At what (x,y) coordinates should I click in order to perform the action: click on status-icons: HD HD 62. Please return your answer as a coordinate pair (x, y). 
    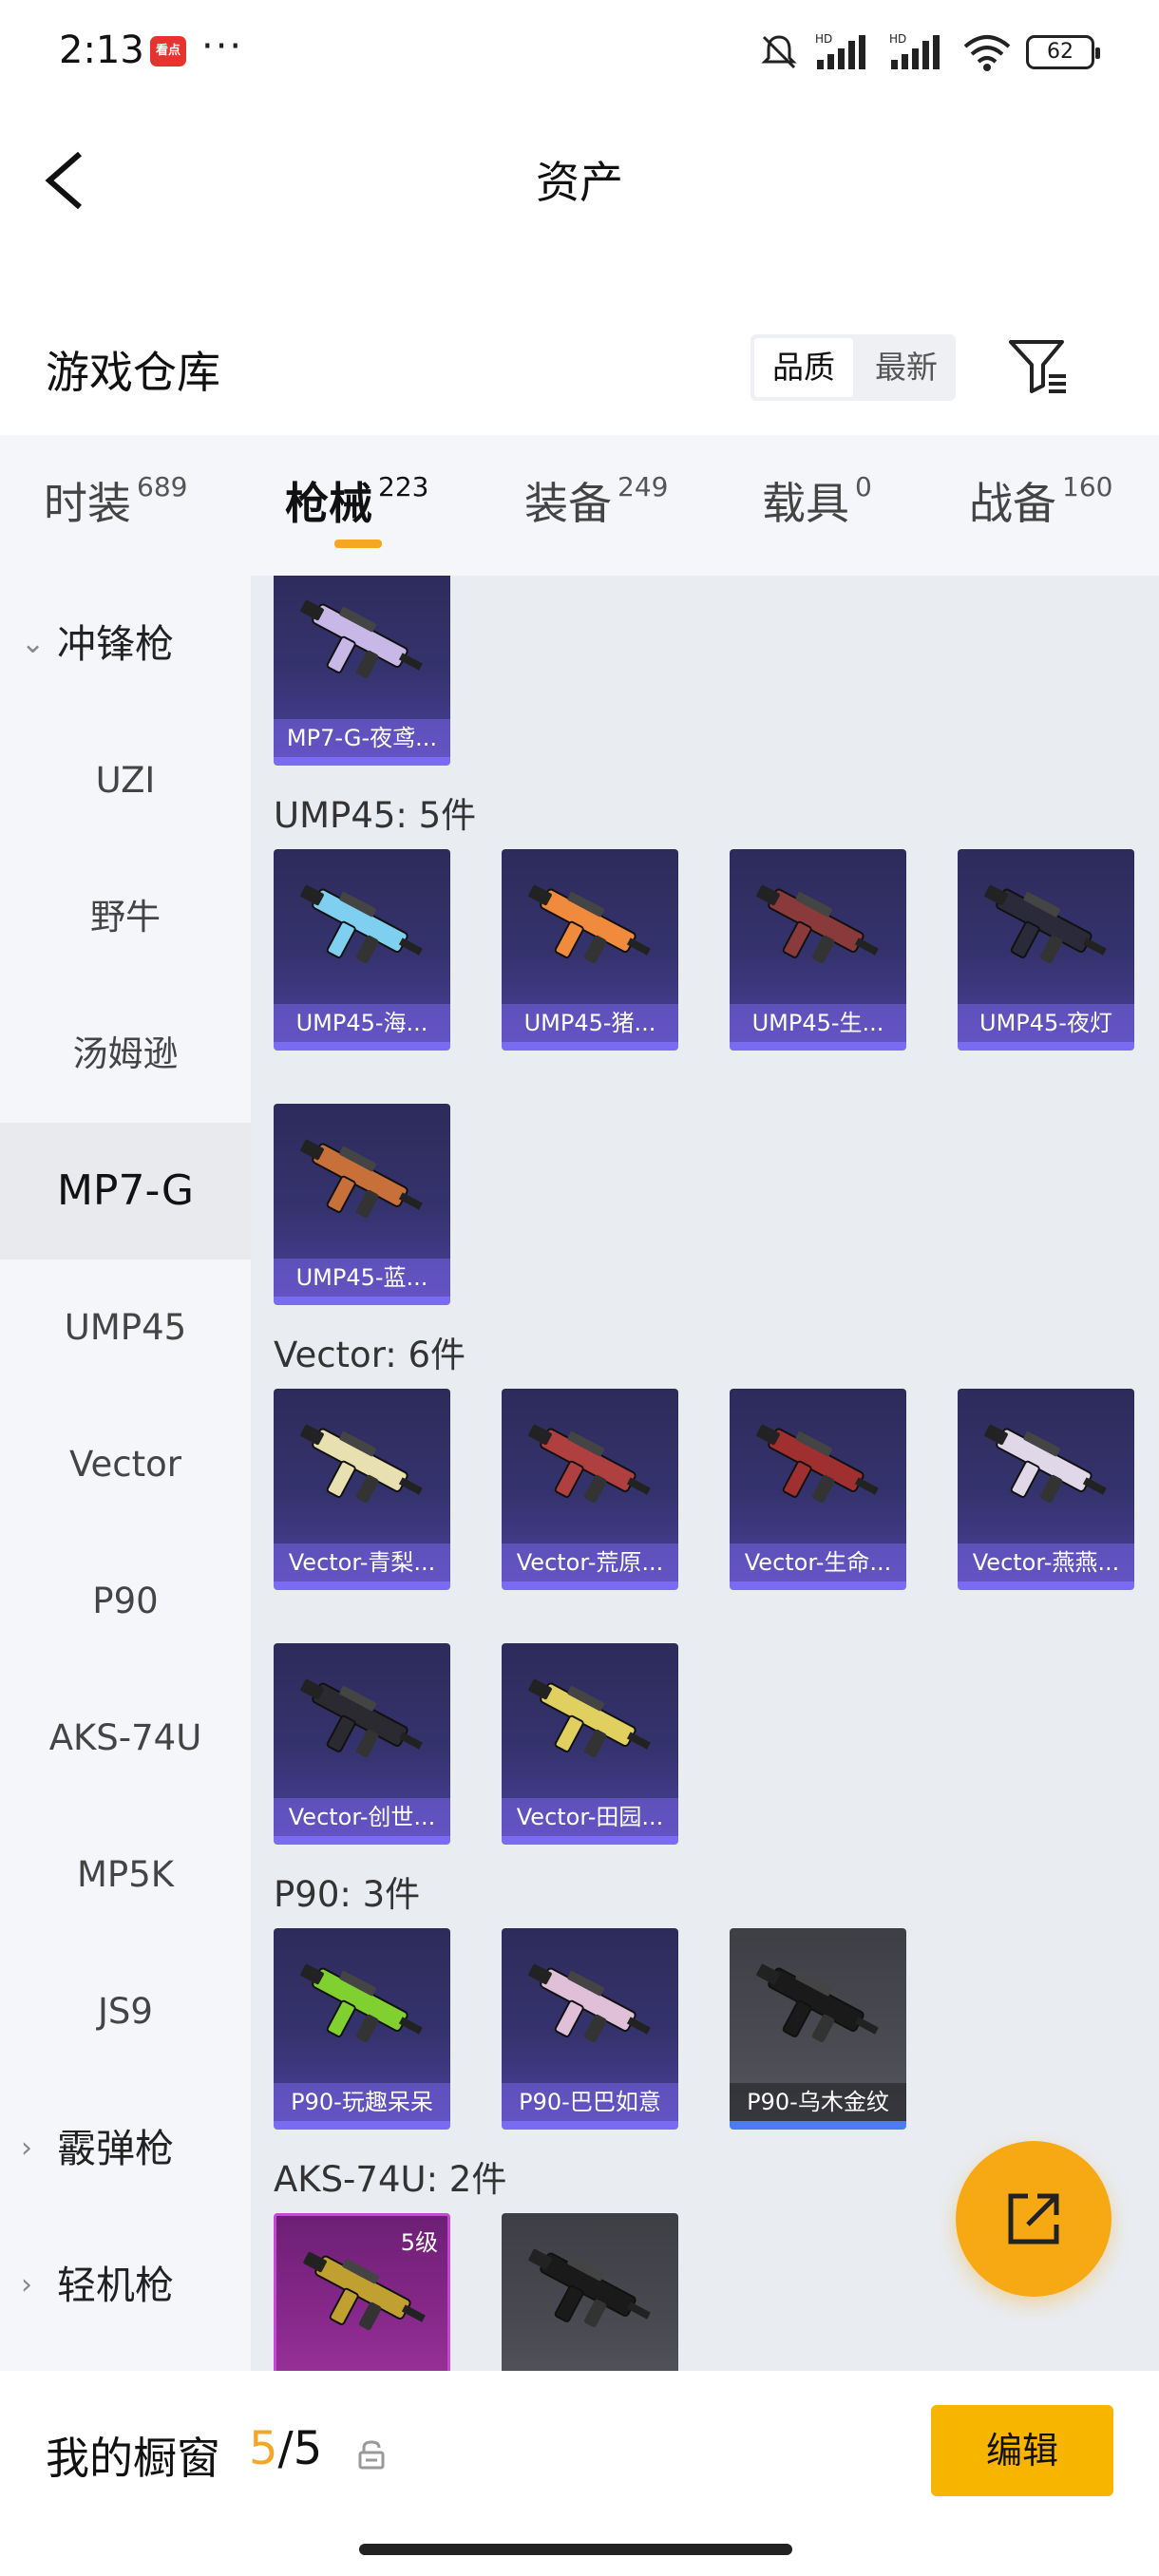
    Looking at the image, I should click on (929, 52).